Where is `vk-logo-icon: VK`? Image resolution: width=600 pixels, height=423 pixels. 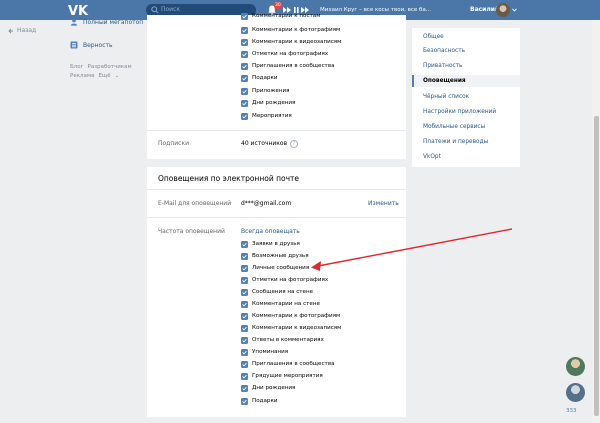 vk-logo-icon: VK is located at coordinates (79, 10).